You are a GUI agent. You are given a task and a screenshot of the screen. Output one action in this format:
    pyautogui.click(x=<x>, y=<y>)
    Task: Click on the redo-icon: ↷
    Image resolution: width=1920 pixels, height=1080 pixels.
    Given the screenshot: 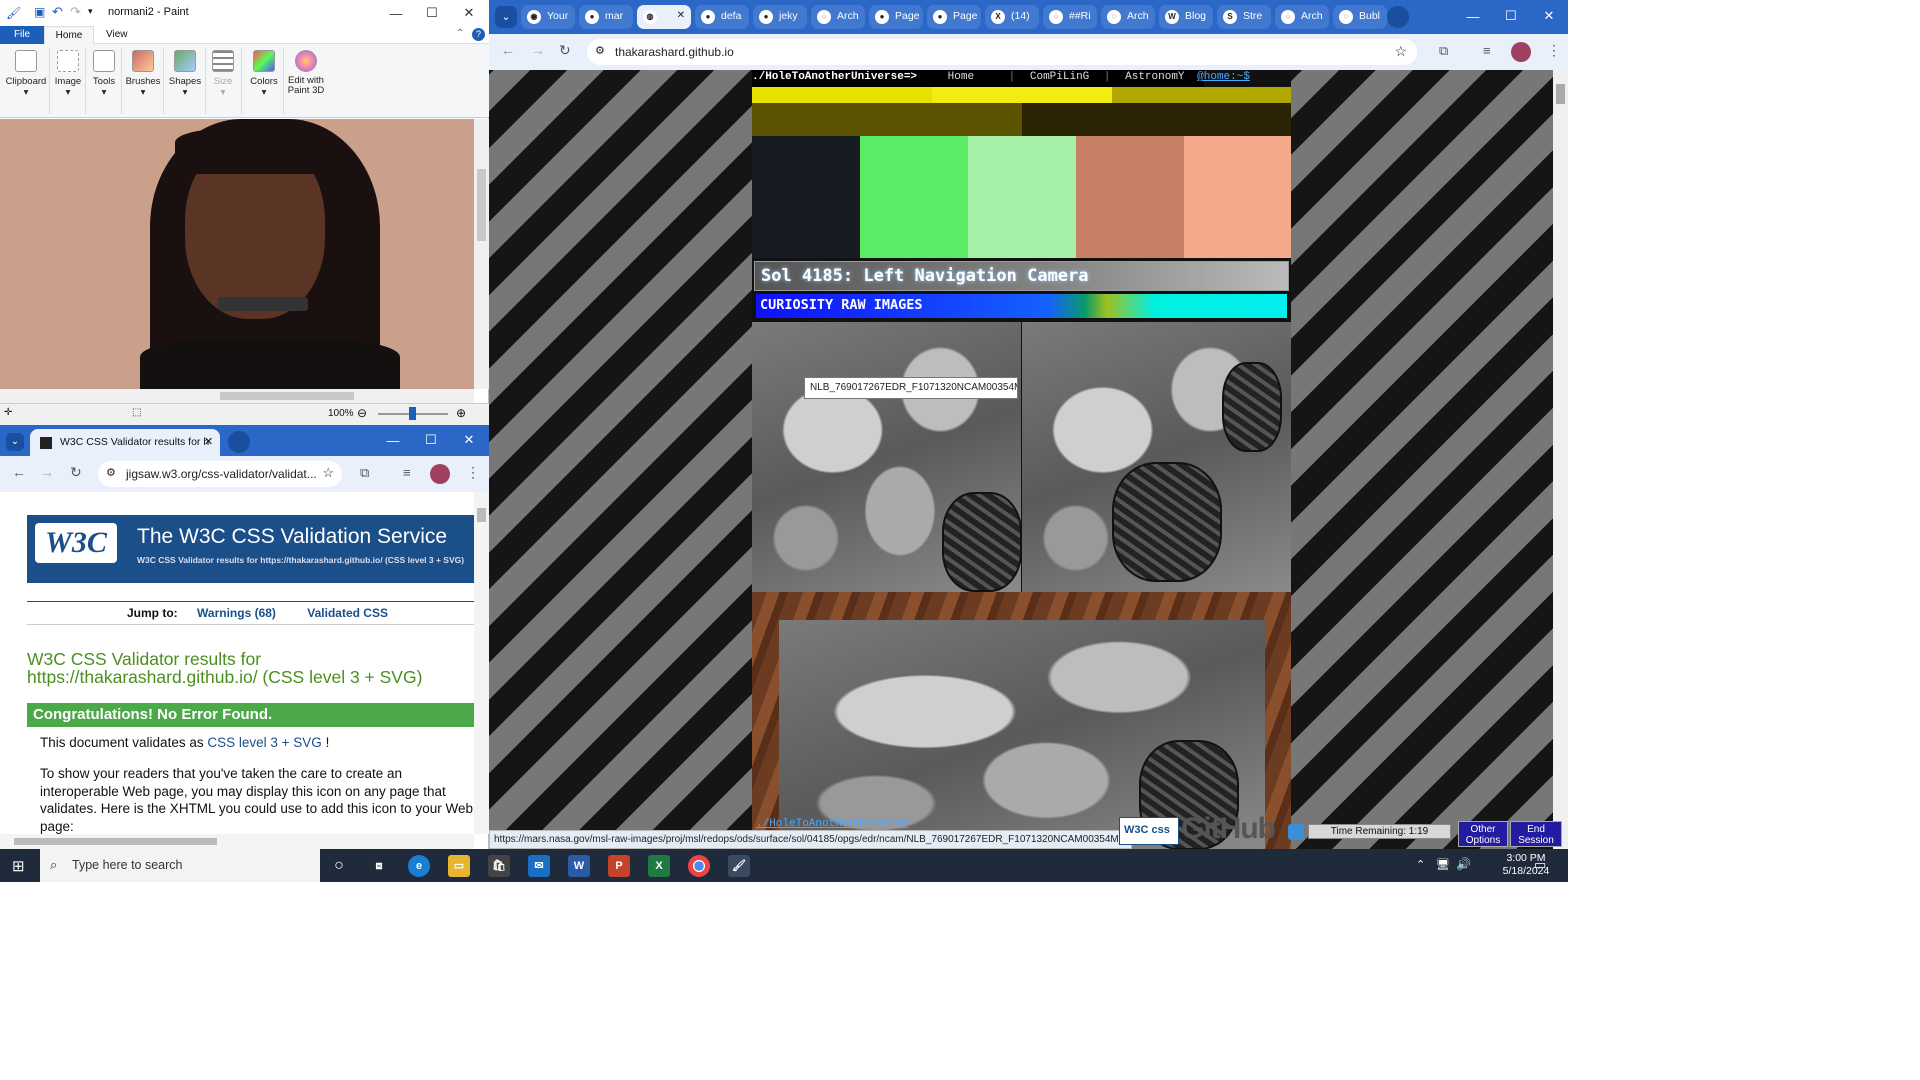 What is the action you would take?
    pyautogui.click(x=75, y=12)
    